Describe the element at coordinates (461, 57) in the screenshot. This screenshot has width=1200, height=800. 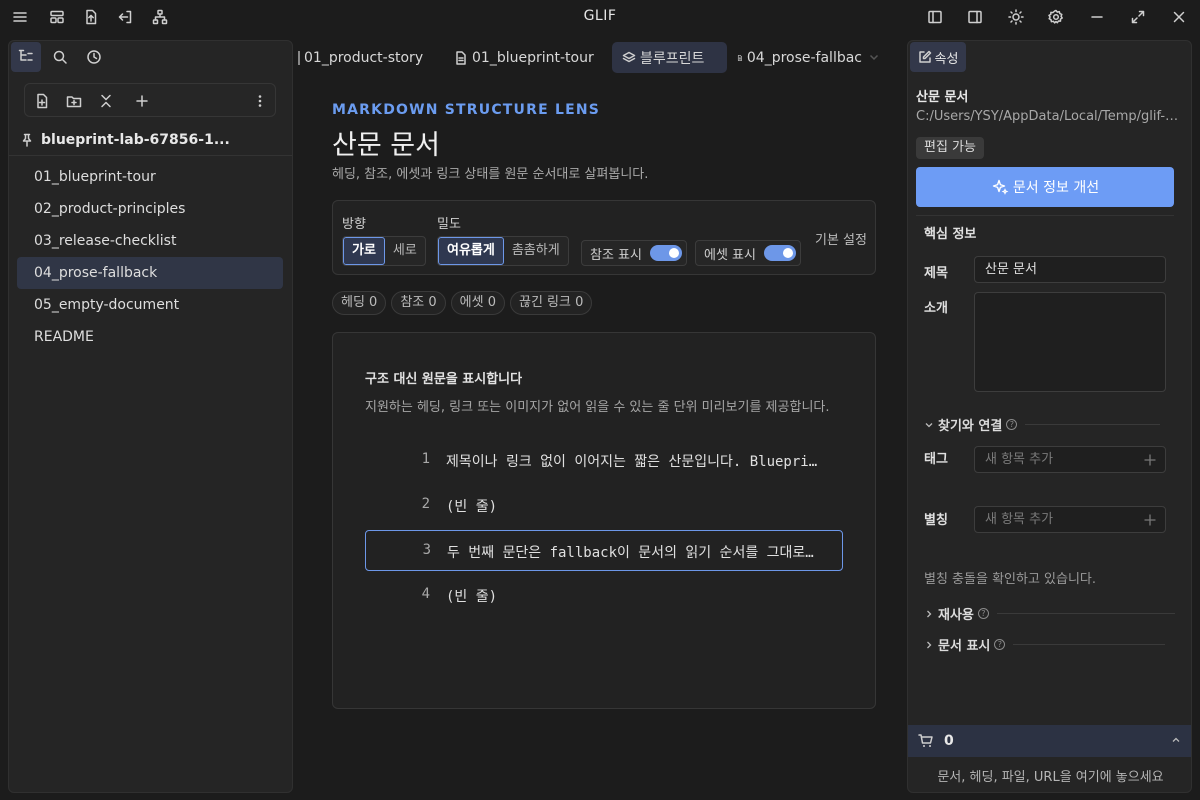
I see `document-icon` at that location.